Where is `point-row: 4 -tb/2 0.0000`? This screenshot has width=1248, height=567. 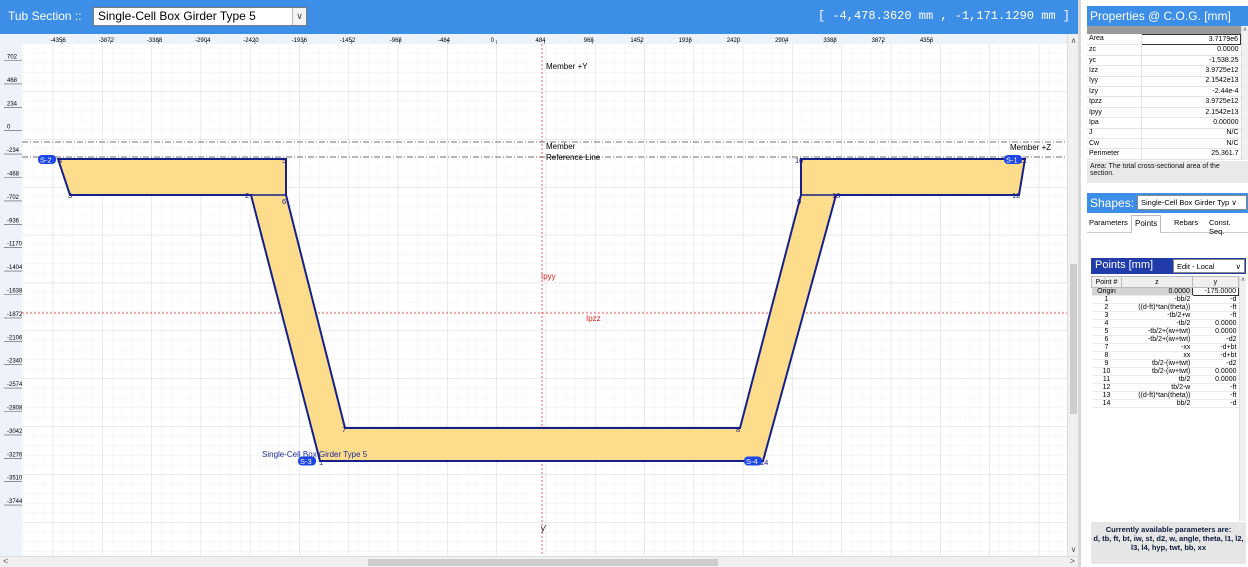 point-row: 4 -tb/2 0.0000 is located at coordinates (1165, 323).